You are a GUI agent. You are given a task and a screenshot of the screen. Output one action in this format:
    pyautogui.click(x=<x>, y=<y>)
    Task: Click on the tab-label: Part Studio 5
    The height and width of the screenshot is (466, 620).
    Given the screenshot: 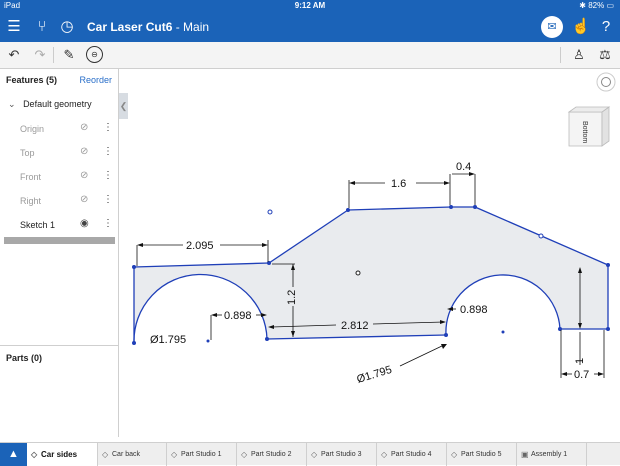 What is the action you would take?
    pyautogui.click(x=481, y=454)
    